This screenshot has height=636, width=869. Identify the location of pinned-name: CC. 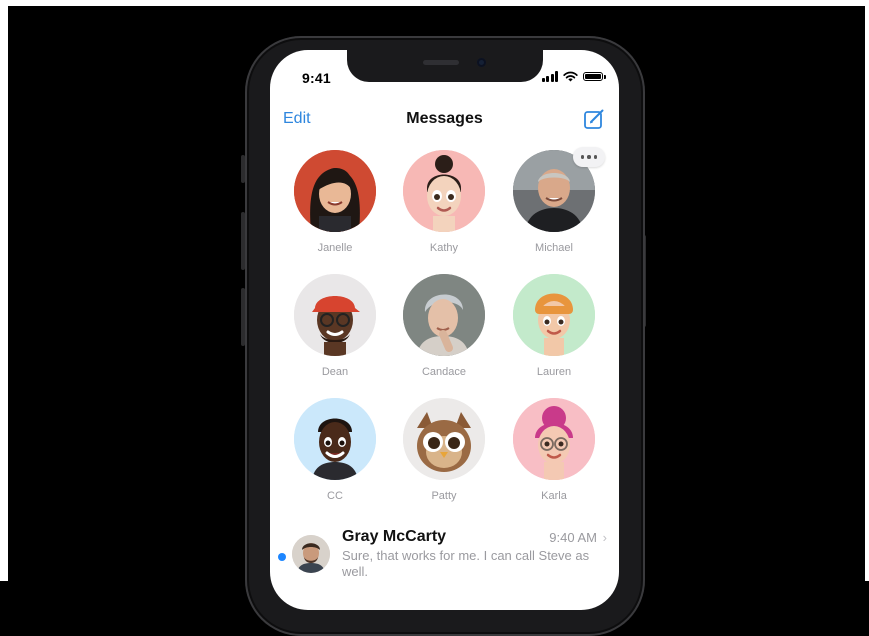
(335, 496).